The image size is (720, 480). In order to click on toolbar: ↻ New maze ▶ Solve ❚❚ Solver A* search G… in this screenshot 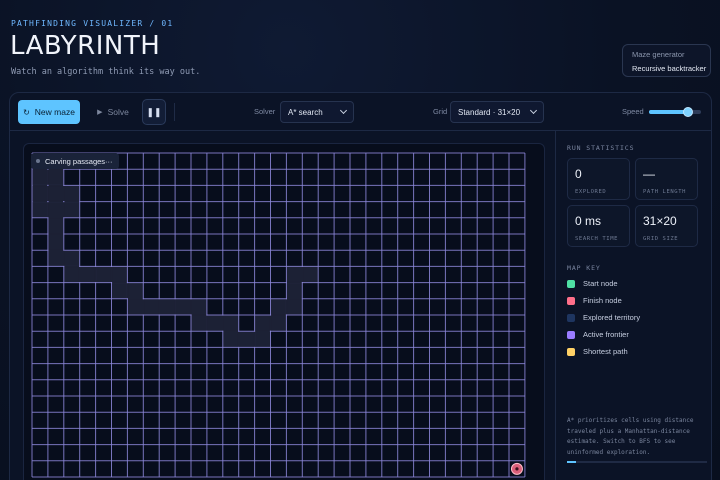, I will do `click(360, 112)`.